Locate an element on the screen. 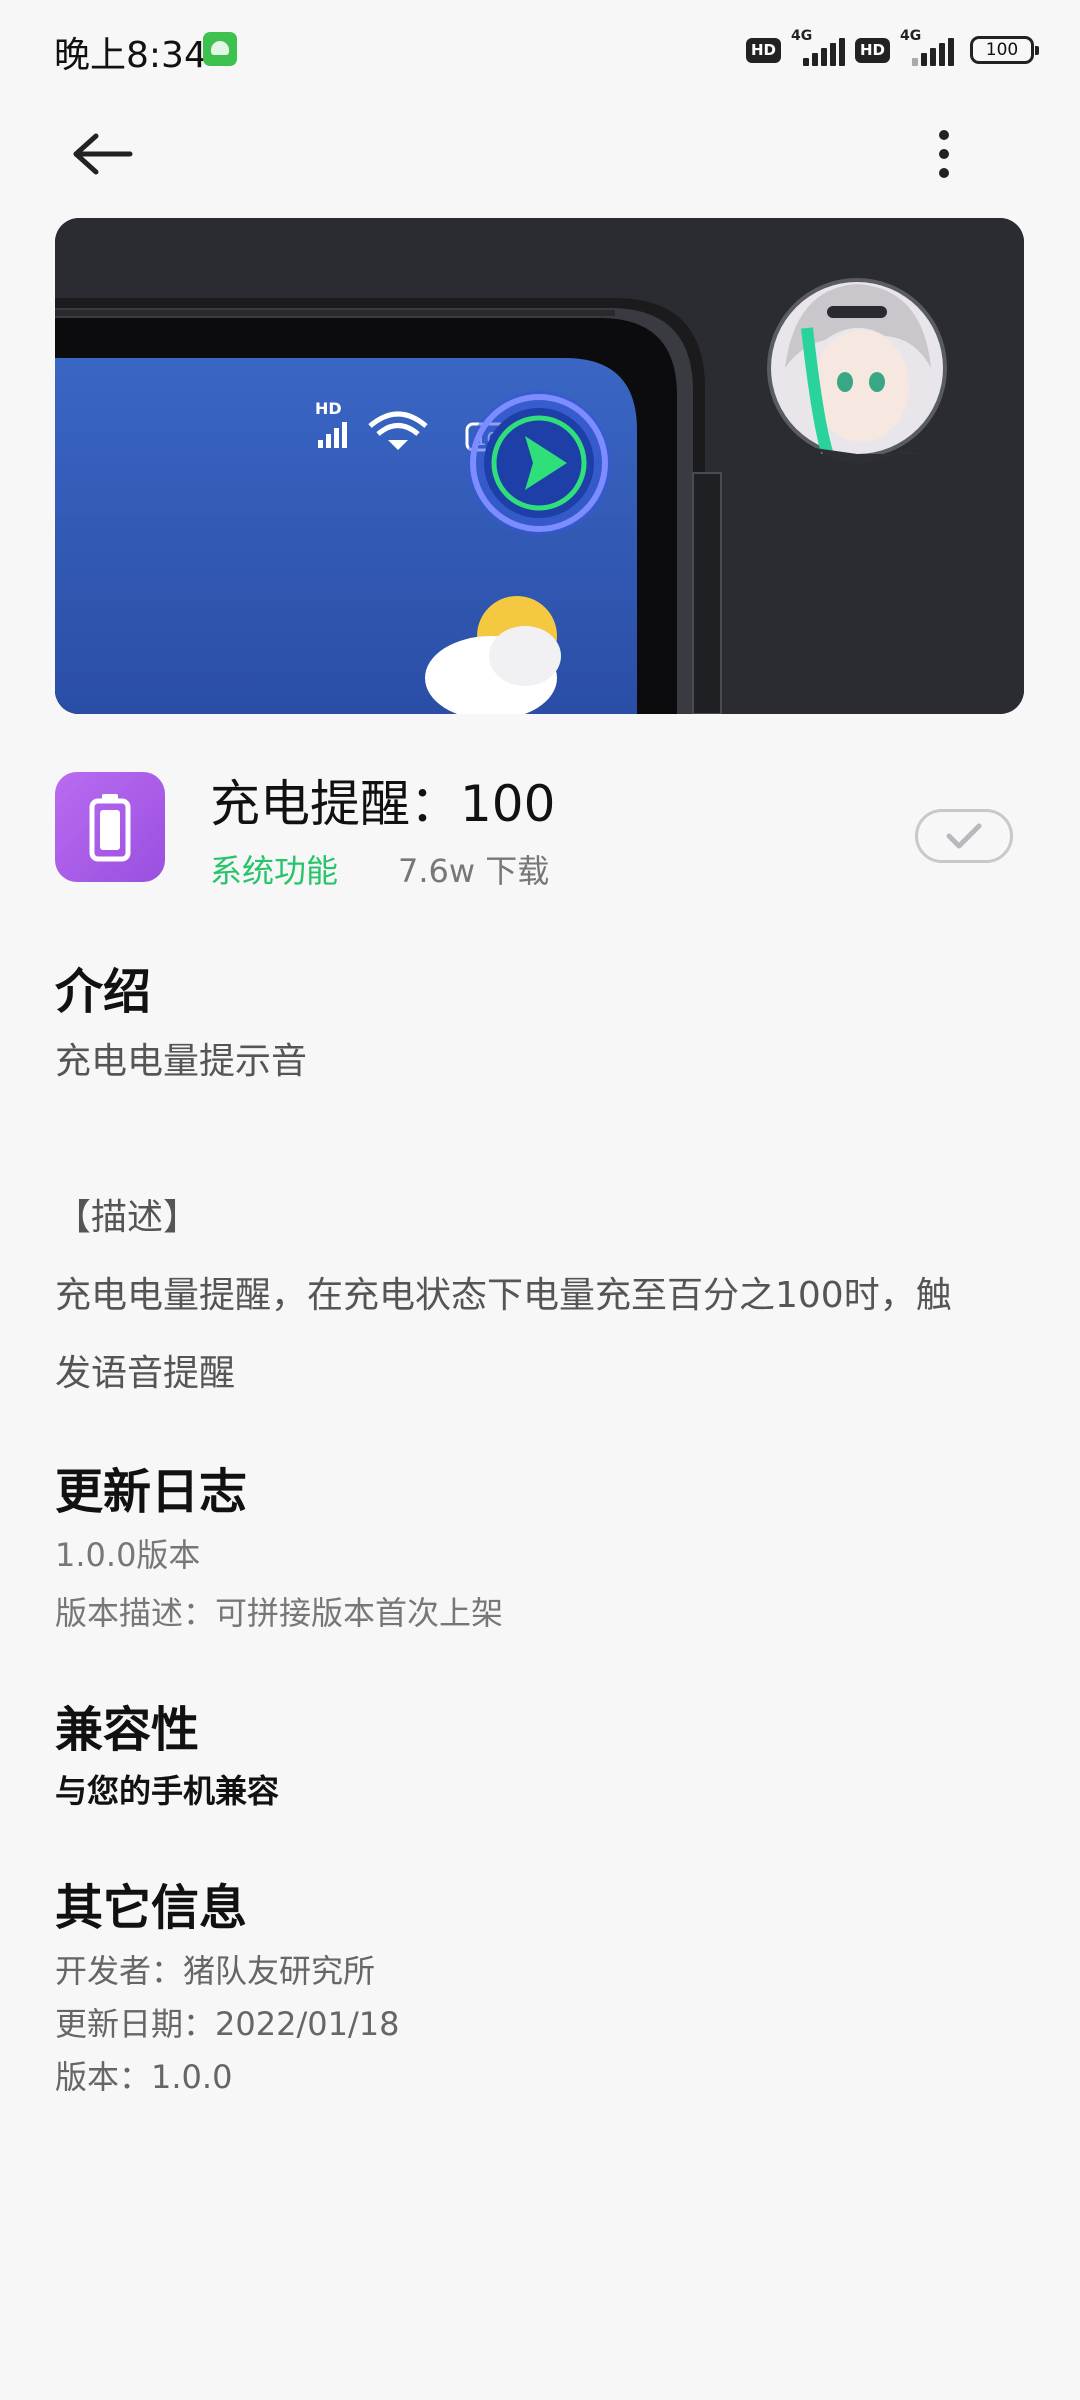 The width and height of the screenshot is (1080, 2400). other-info-heading: 其它信息 is located at coordinates (151, 1908).